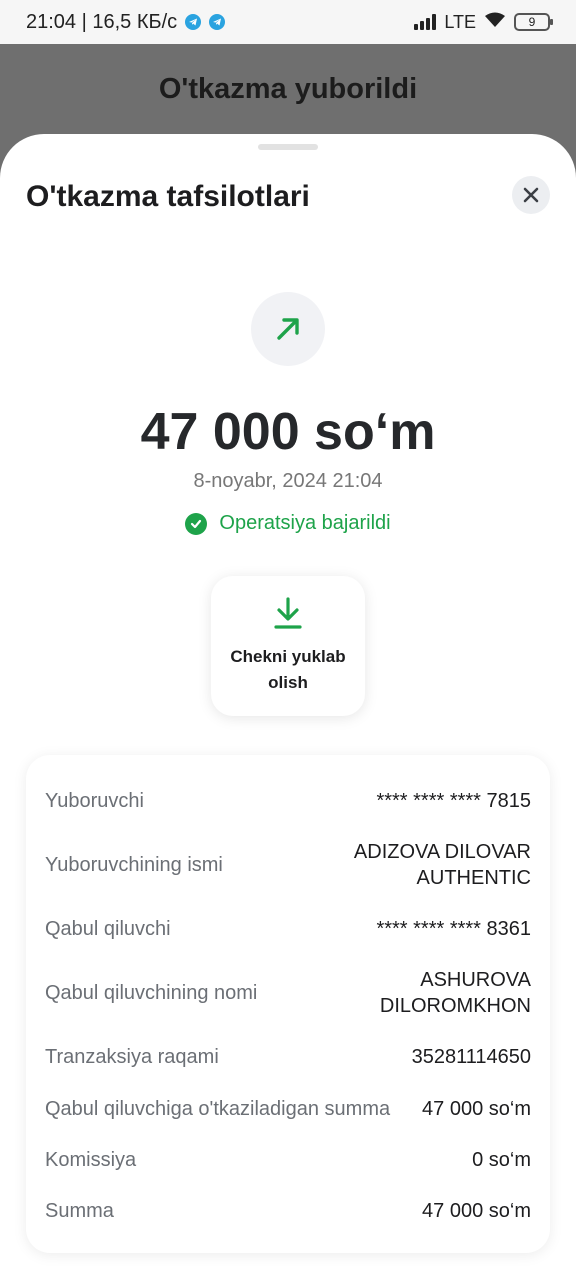 The image size is (576, 1280). Describe the element at coordinates (288, 646) in the screenshot. I see `download-receipt-button: Chekni yuklab olish` at that location.